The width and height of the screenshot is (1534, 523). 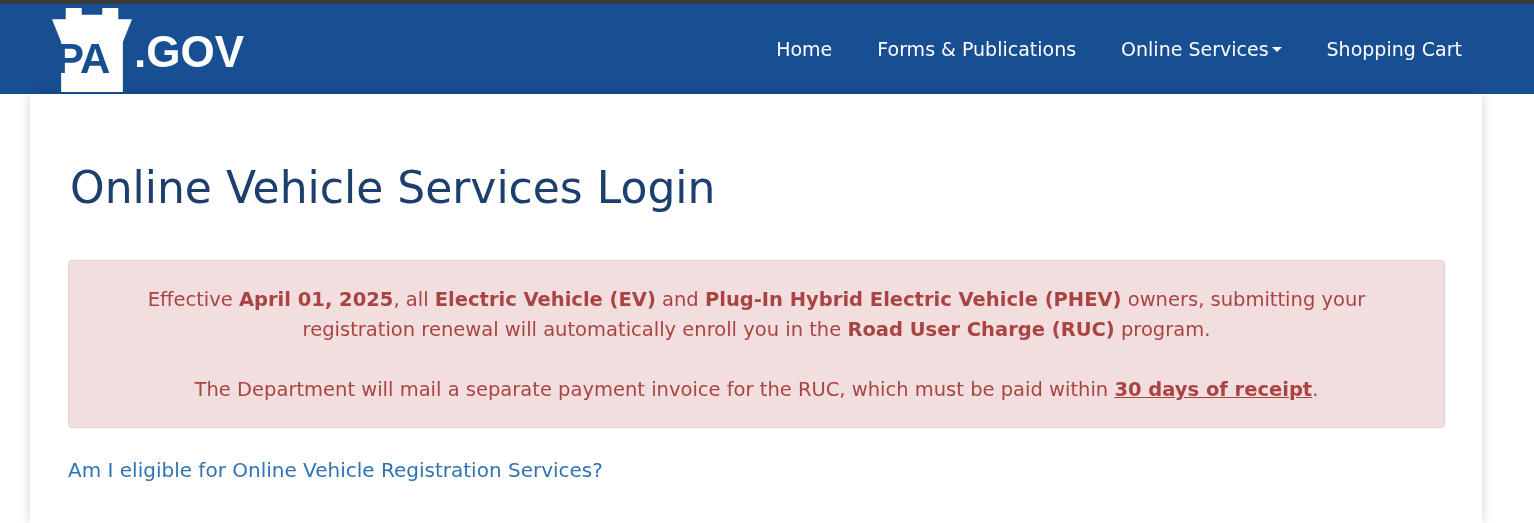 I want to click on page-title: Online Vehicle Services Login, so click(x=393, y=188).